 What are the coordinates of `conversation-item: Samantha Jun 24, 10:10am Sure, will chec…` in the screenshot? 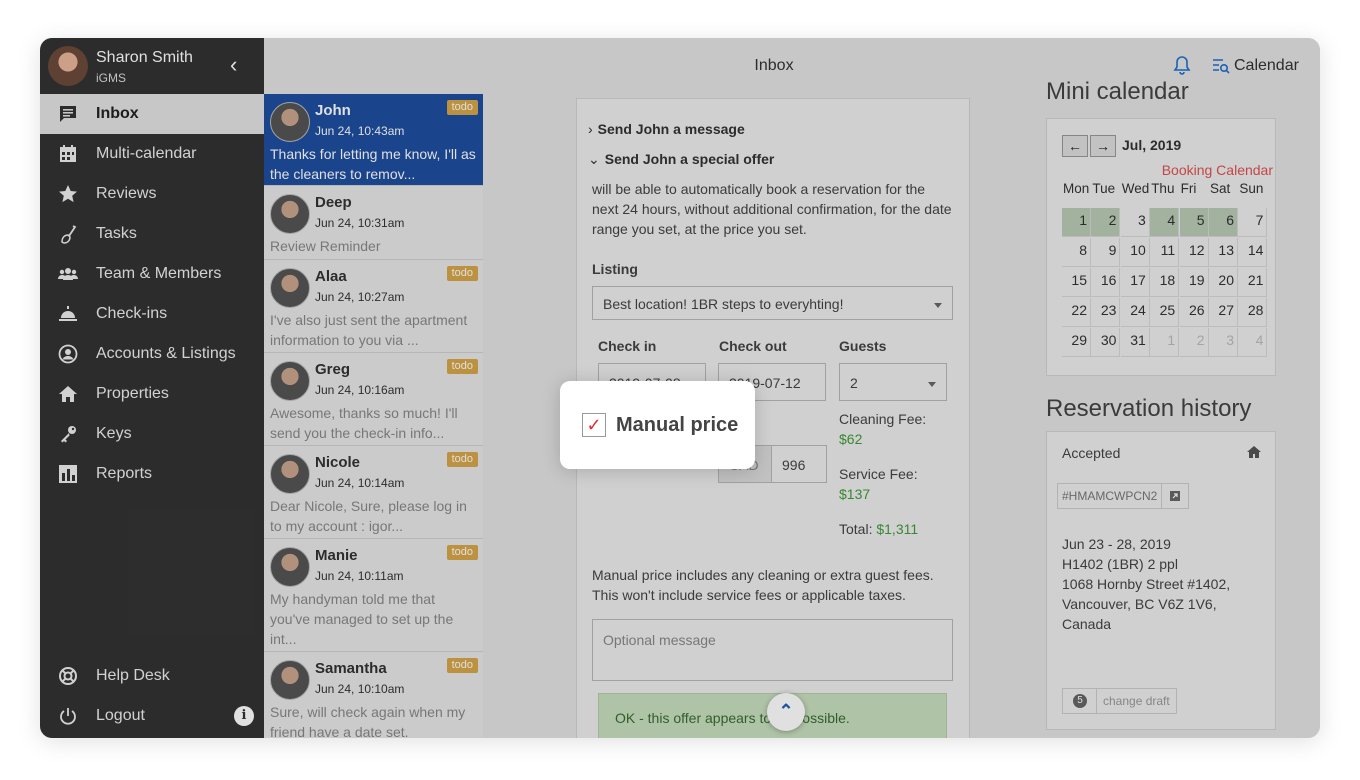 It's located at (373, 695).